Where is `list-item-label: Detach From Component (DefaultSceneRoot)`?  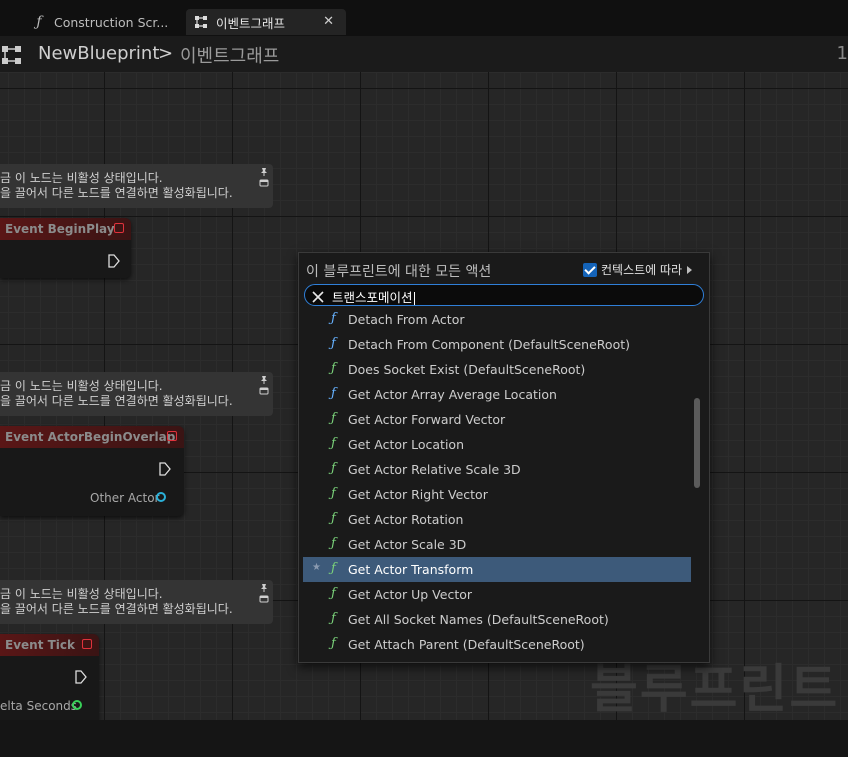
list-item-label: Detach From Component (DefaultSceneRoot) is located at coordinates (489, 344).